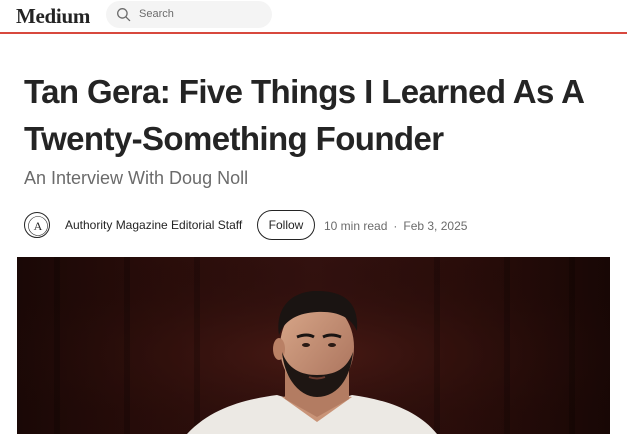 The image size is (627, 434). I want to click on publish-date: Feb 3, 2025, so click(435, 226).